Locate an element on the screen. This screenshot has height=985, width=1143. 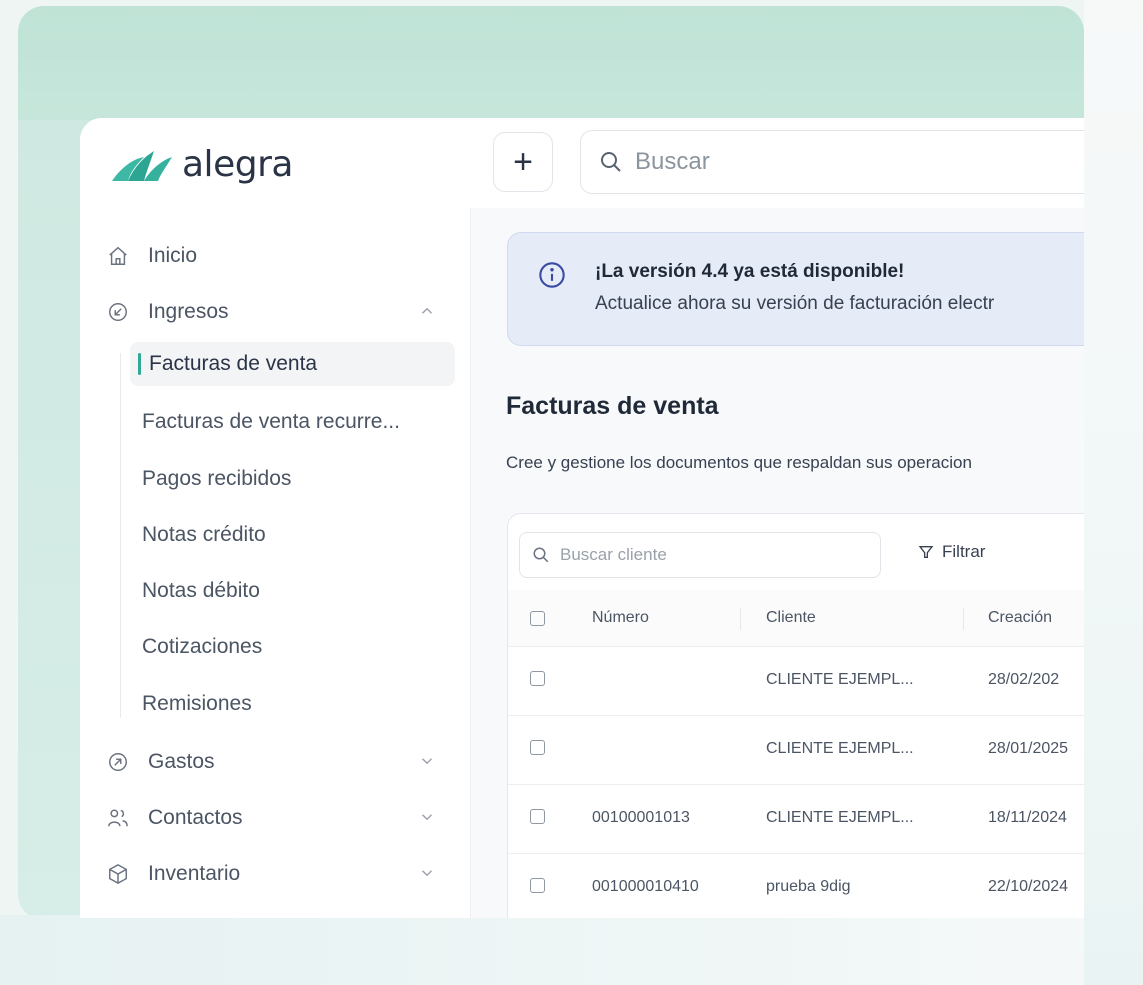
page-title: Facturas de venta is located at coordinates (612, 406).